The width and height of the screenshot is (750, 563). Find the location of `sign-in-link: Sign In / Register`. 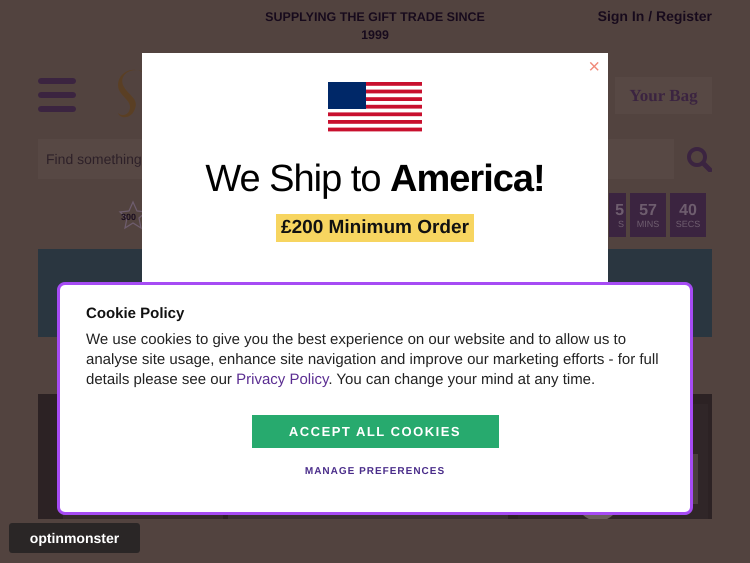

sign-in-link: Sign In / Register is located at coordinates (655, 16).